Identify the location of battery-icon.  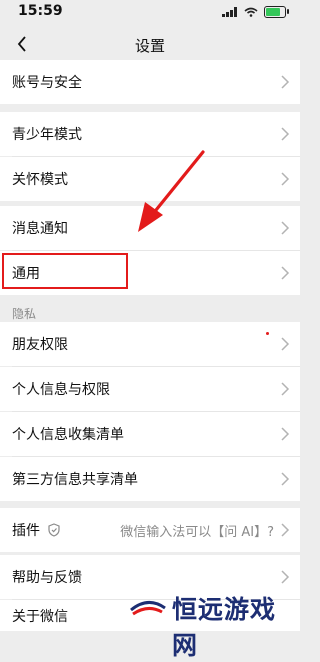
(276, 12).